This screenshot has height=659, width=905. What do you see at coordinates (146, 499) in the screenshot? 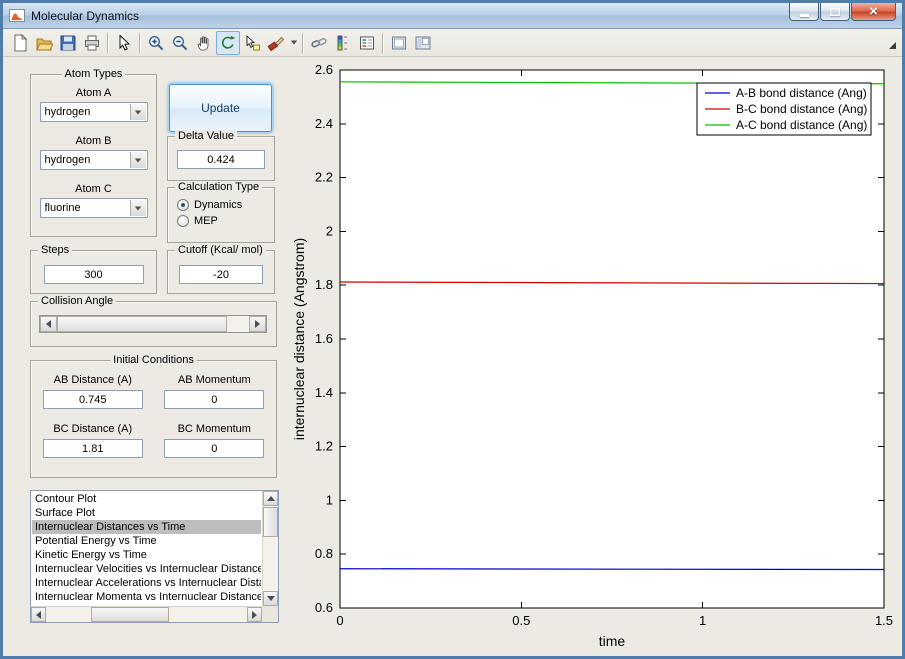
I see `list-item: Contour Plot` at bounding box center [146, 499].